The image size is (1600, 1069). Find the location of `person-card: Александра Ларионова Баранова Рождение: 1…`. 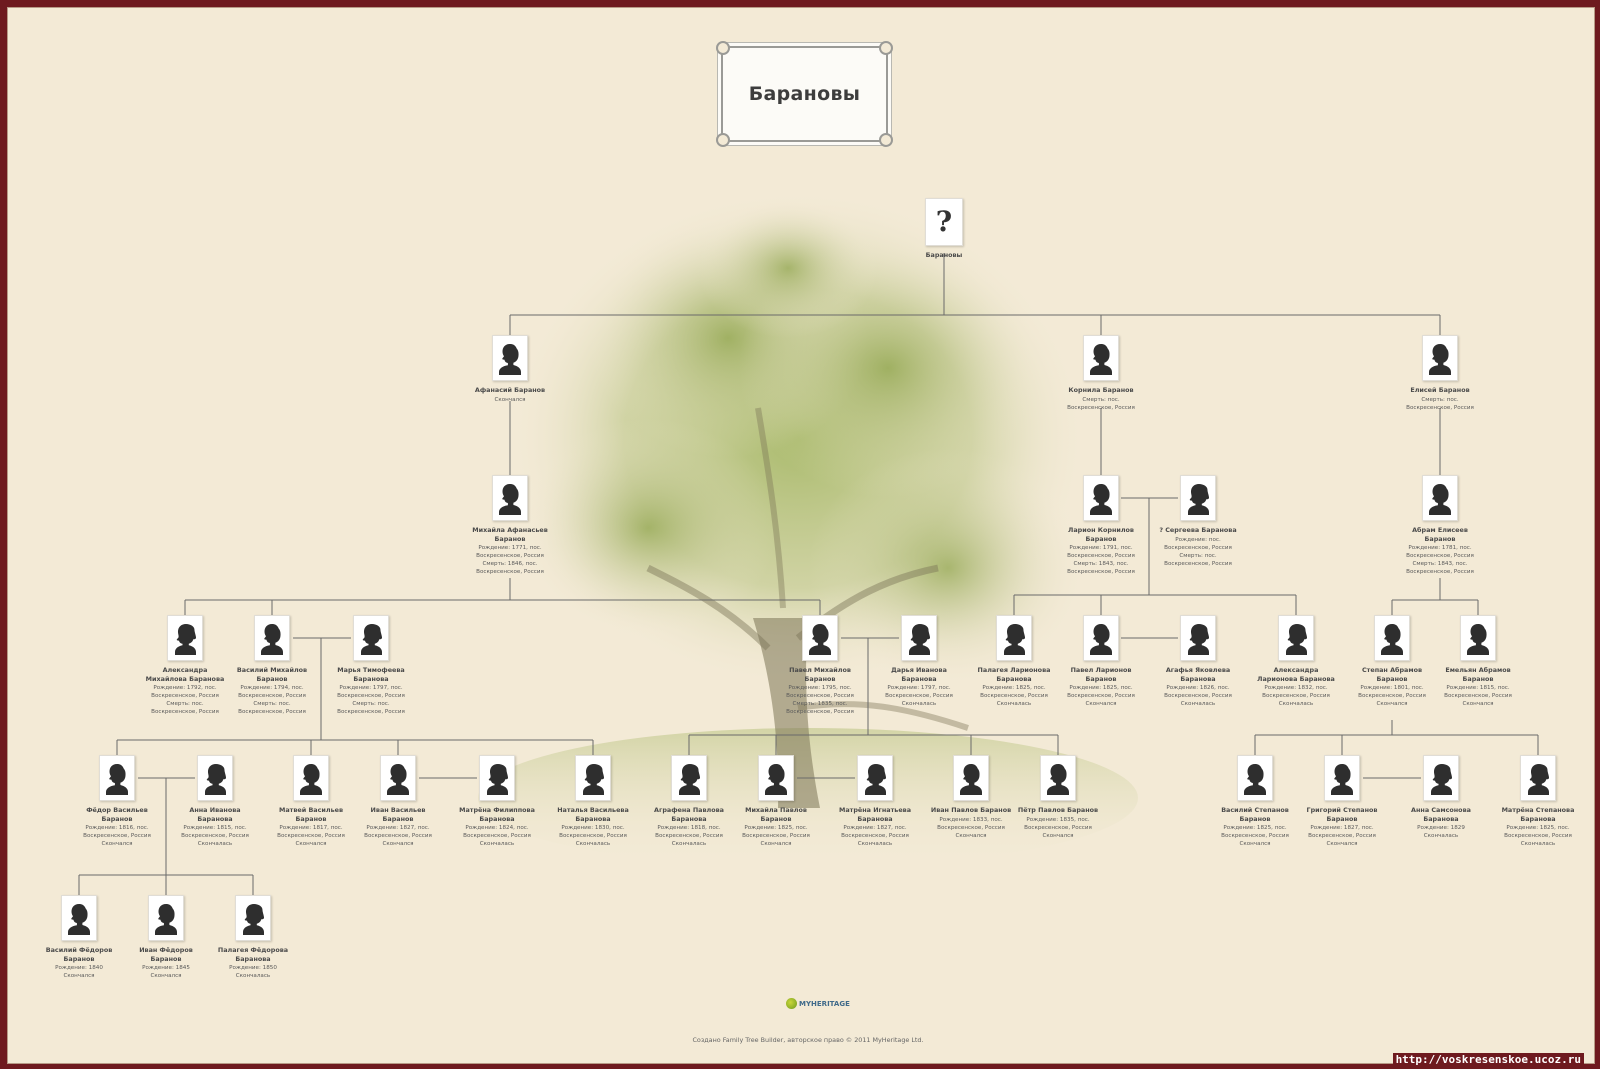

person-card: Александра Ларионова Баранова Рождение: 1… is located at coordinates (1296, 661).